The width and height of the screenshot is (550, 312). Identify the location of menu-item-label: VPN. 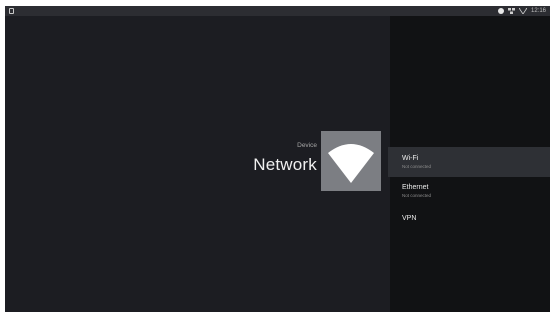
(409, 218).